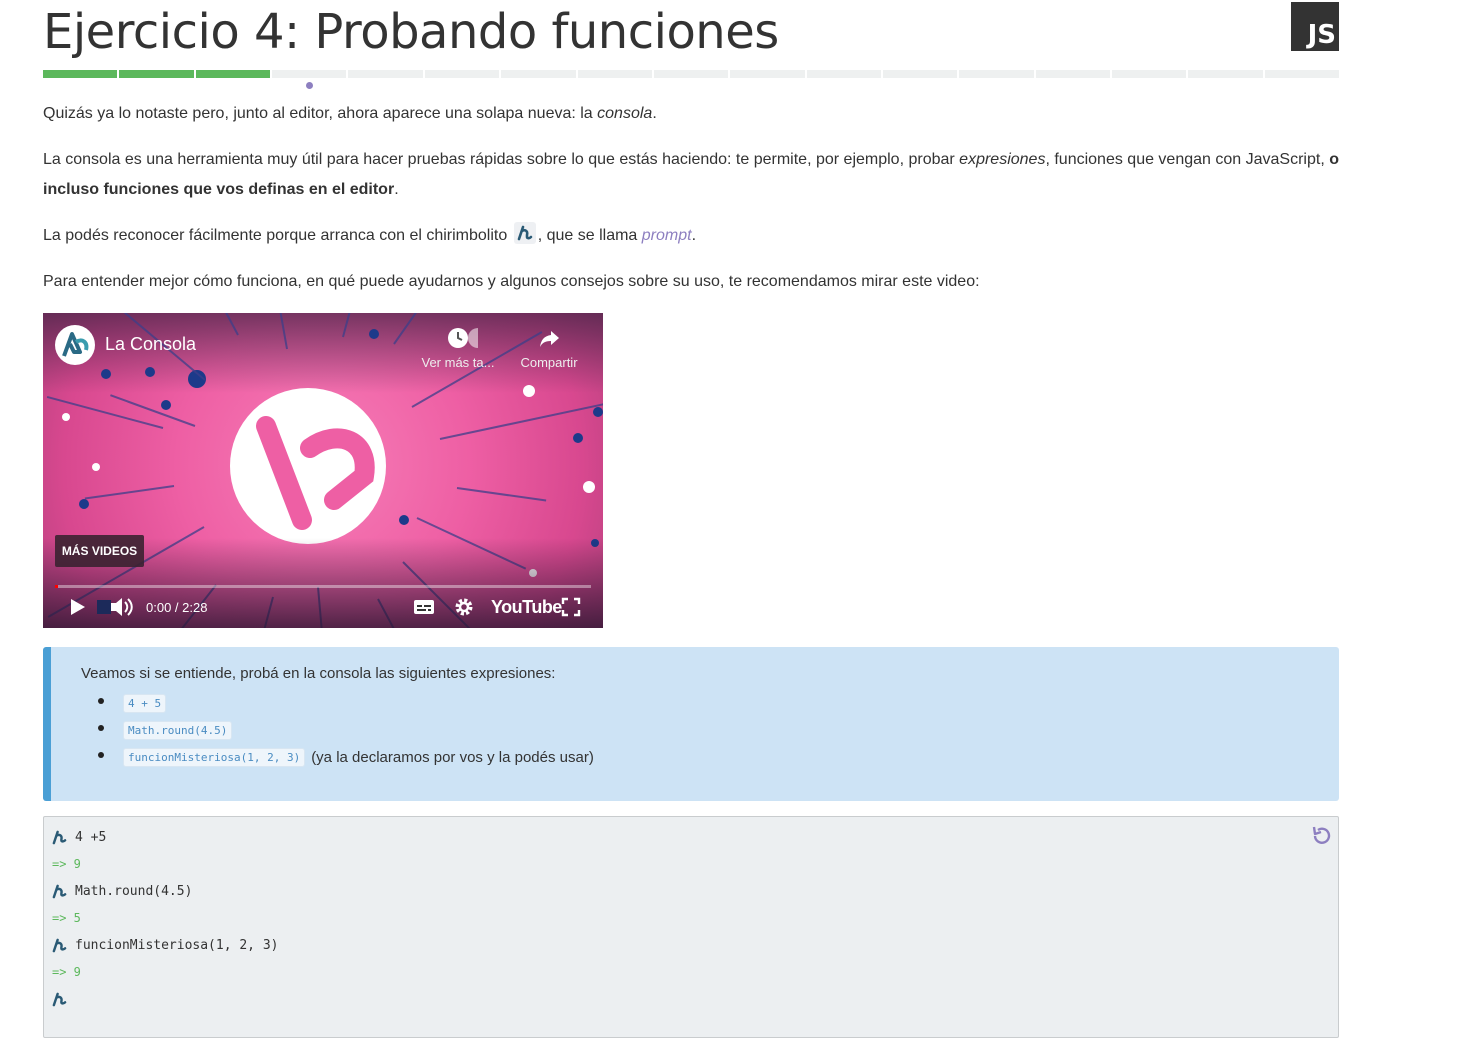 This screenshot has height=1051, width=1479. I want to click on share-button: Compartir, so click(549, 348).